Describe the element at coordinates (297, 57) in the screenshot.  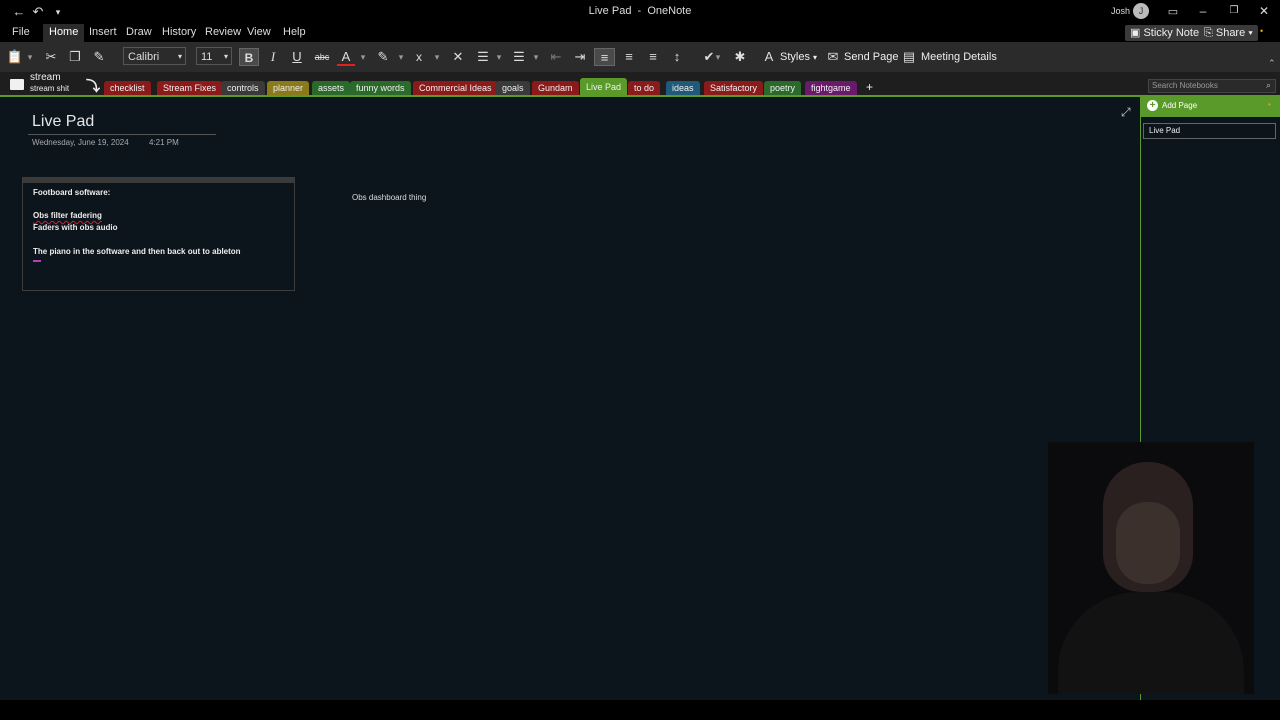
I see `underline-button: U` at that location.